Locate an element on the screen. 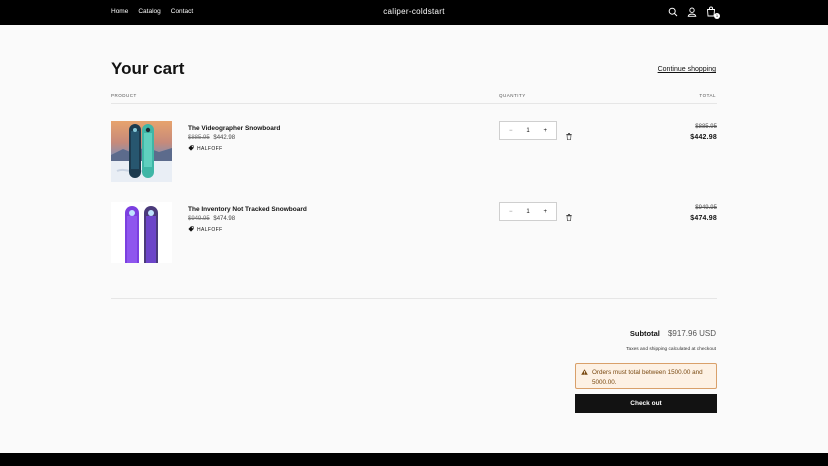 Image resolution: width=828 pixels, height=466 pixels. product-image-inventory is located at coordinates (141, 232).